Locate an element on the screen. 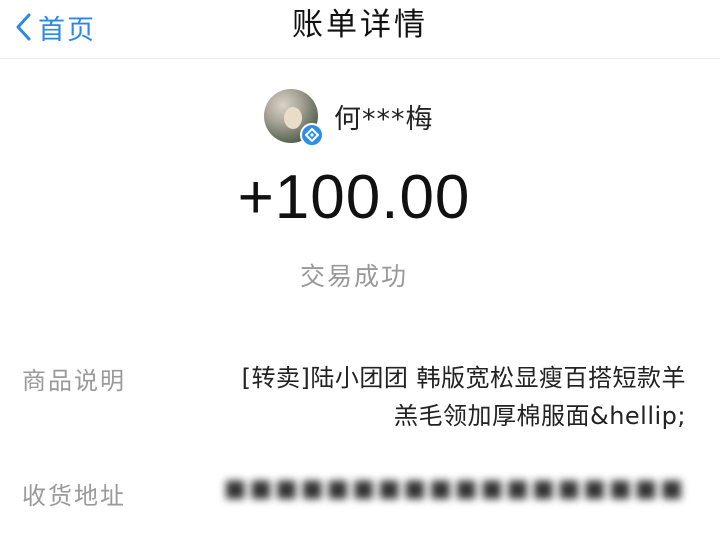 This screenshot has width=720, height=533. shipping-address-row: 收货地址 ■■■■■■■■■■■■■■■■■■ is located at coordinates (354, 490).